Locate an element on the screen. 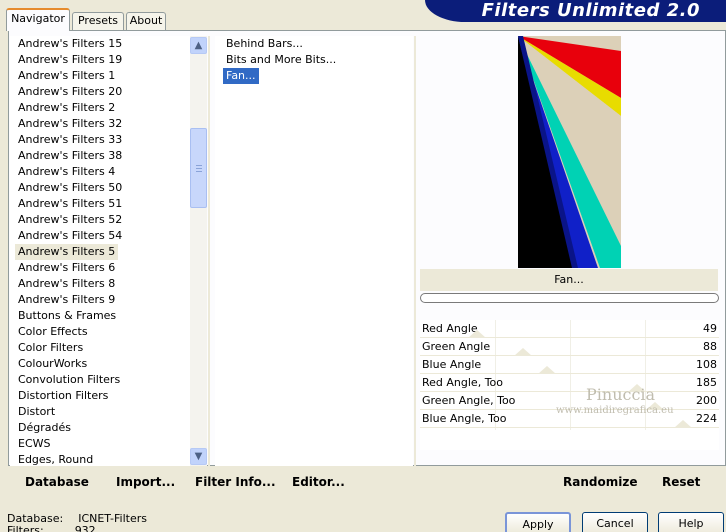  slider-value: 108 is located at coordinates (706, 364).